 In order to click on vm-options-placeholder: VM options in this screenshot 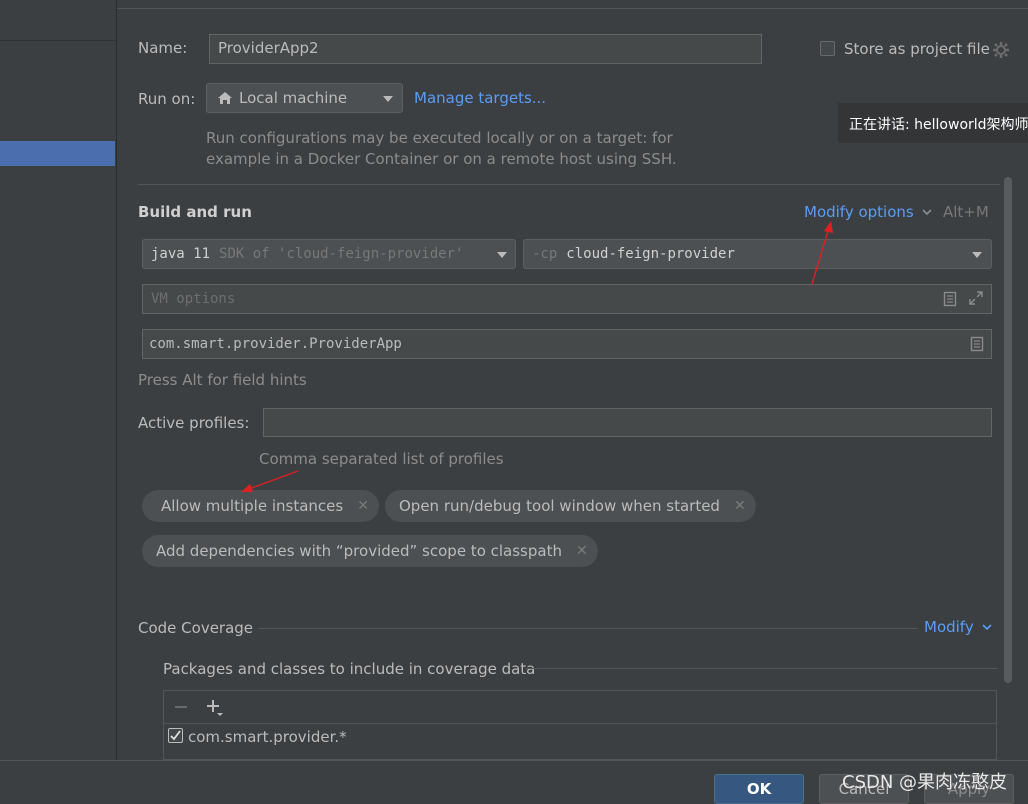, I will do `click(193, 299)`.